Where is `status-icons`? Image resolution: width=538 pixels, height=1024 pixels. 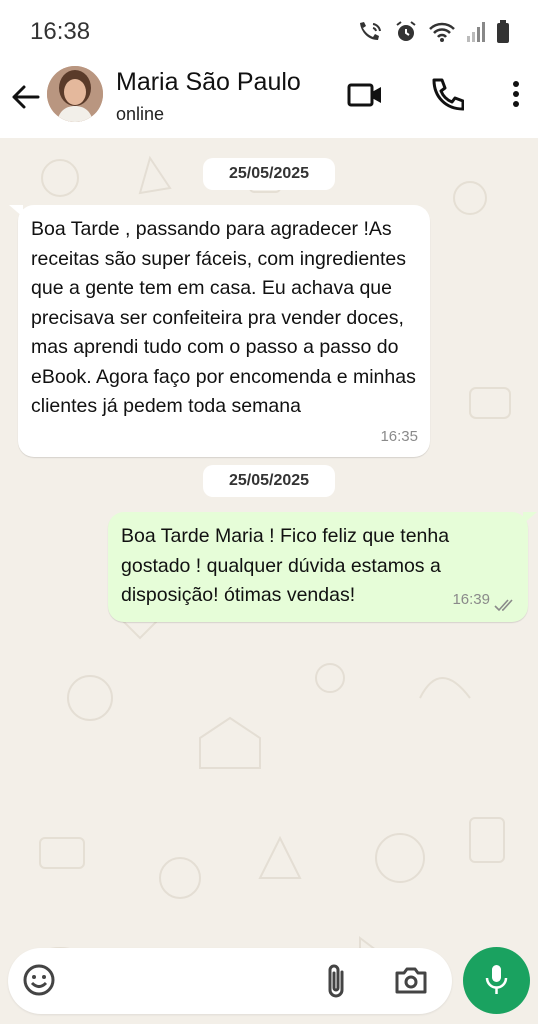 status-icons is located at coordinates (434, 32).